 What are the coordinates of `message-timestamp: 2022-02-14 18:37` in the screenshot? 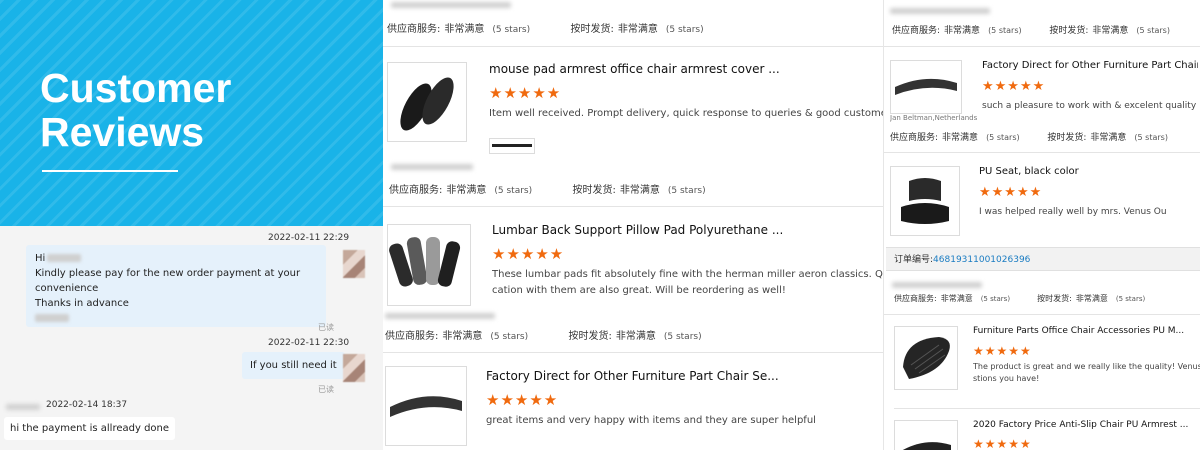 It's located at (87, 405).